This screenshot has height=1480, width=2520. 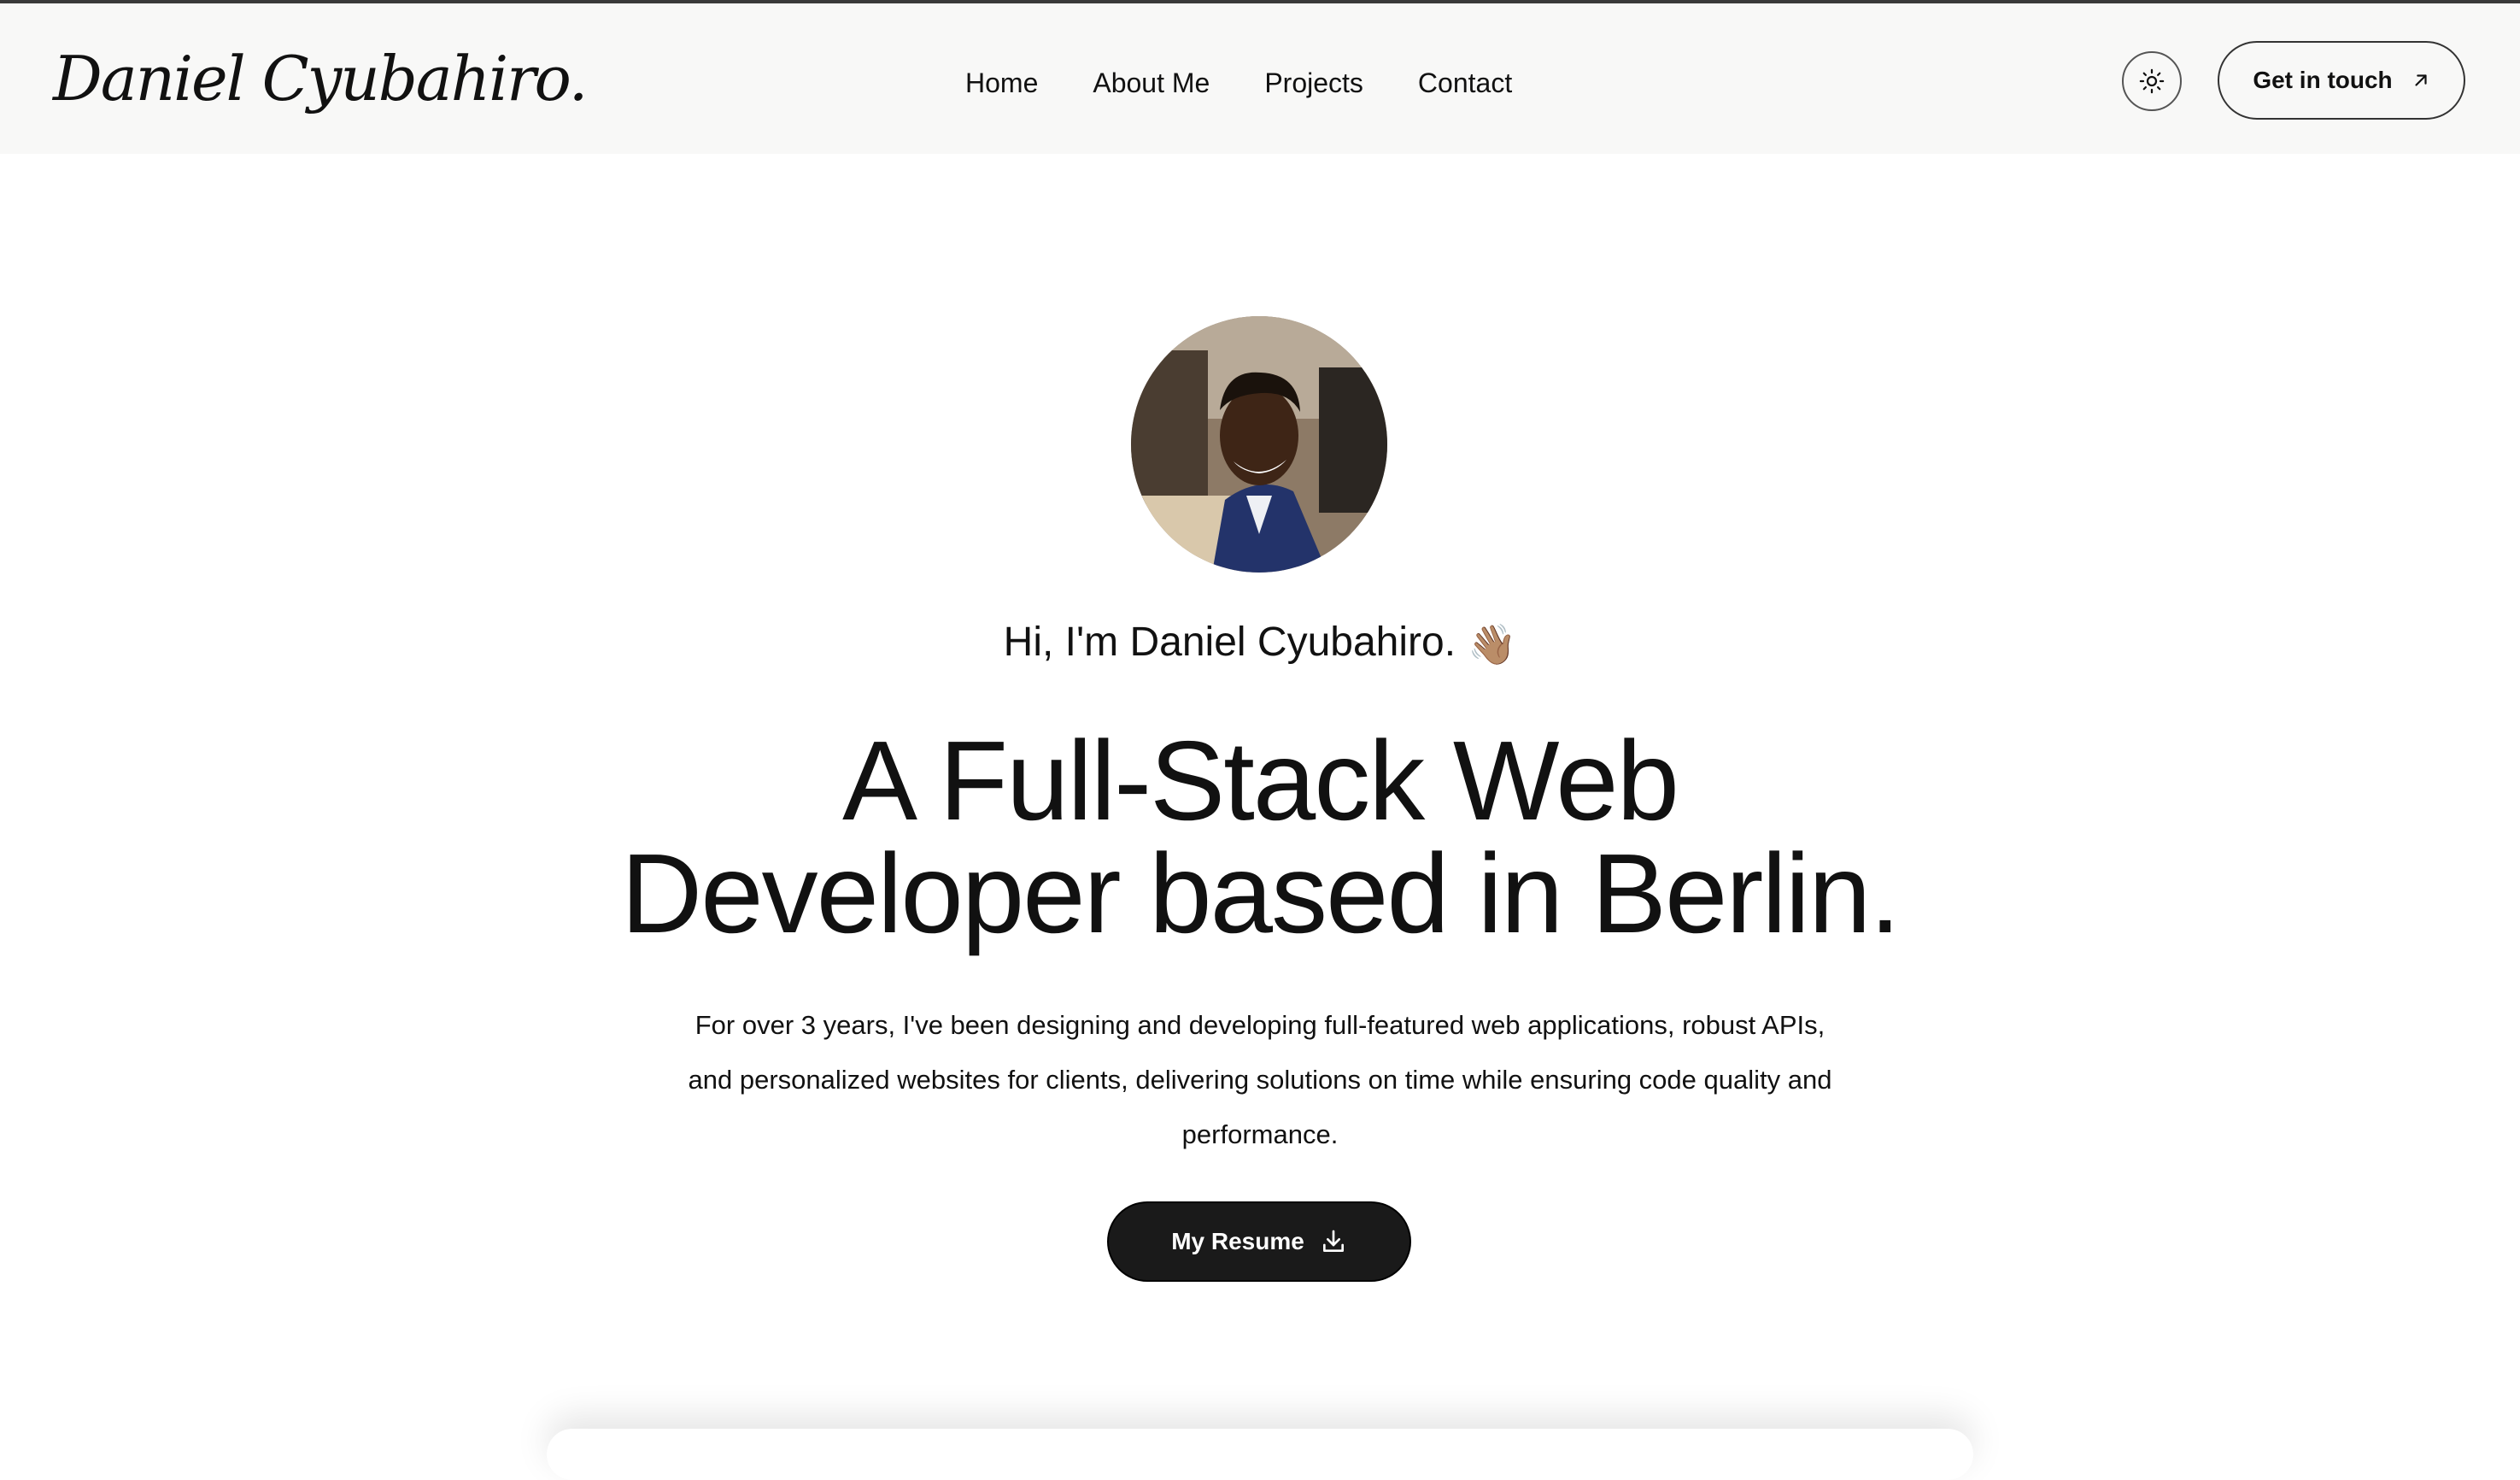 I want to click on waving-hand-icon: 👋🏽, so click(x=1492, y=645).